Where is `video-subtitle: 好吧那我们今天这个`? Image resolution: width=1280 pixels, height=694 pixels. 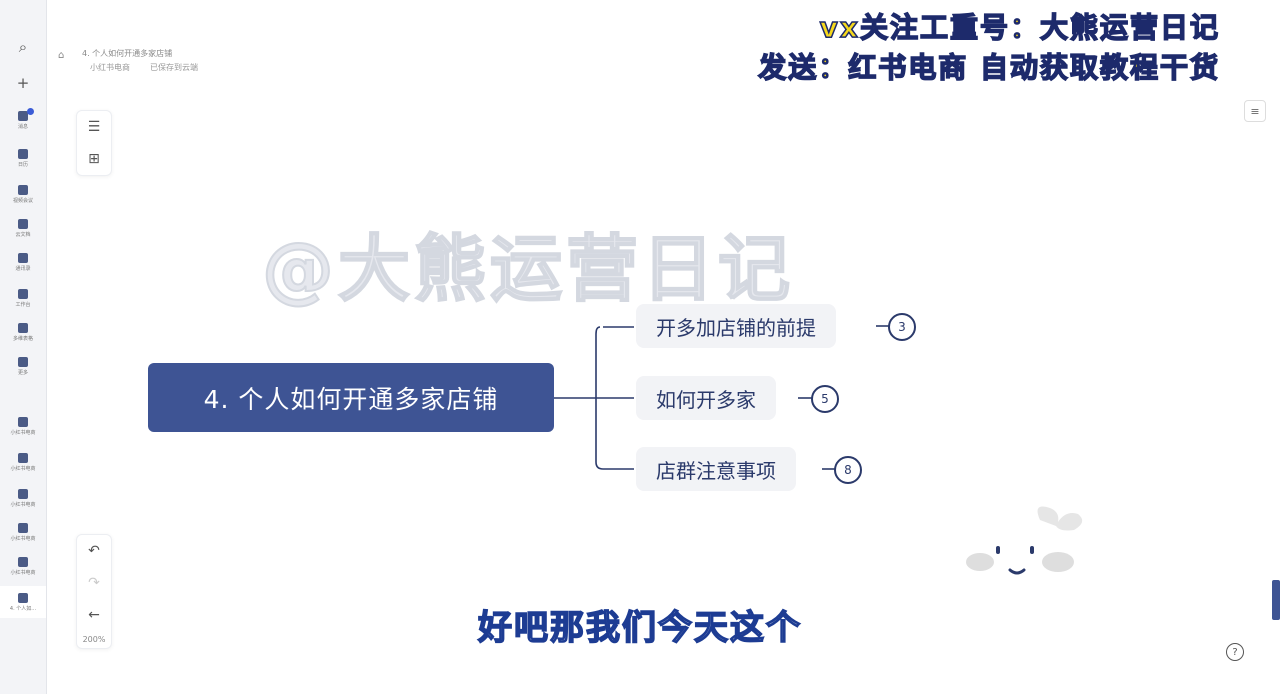 video-subtitle: 好吧那我们今天这个 is located at coordinates (639, 628).